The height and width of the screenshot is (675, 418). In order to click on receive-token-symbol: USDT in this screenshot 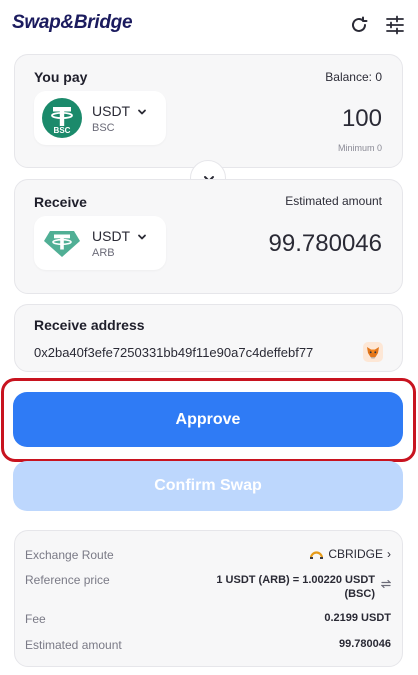, I will do `click(111, 236)`.